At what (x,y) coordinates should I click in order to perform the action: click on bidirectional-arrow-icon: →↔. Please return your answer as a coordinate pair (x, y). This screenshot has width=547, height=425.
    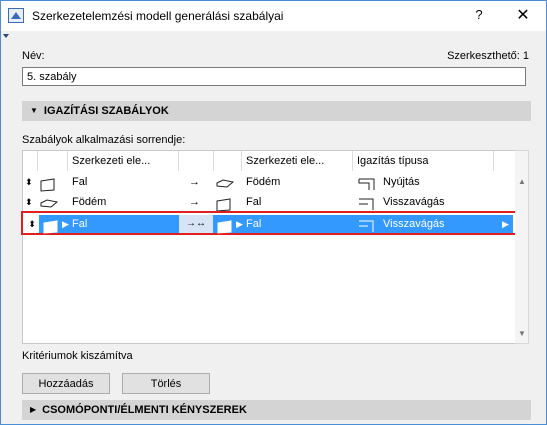
    Looking at the image, I should click on (196, 224).